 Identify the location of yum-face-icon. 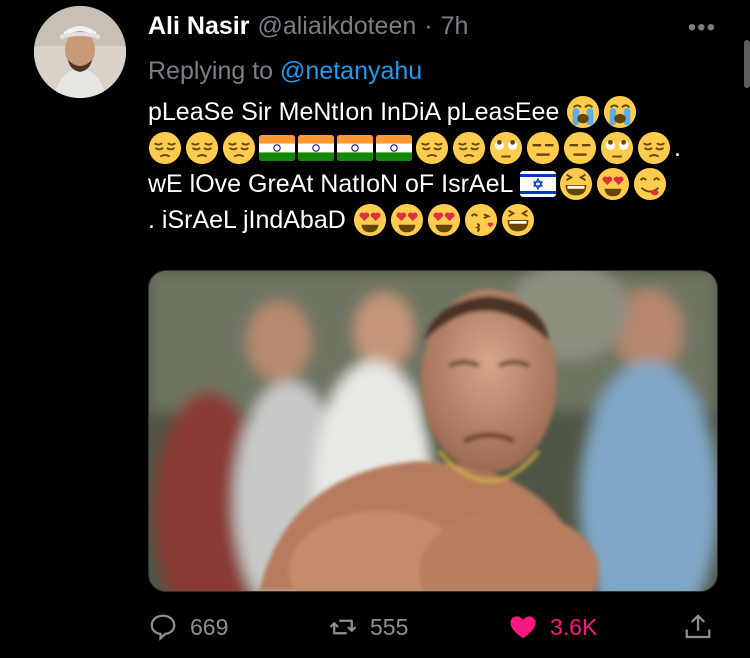
(650, 184).